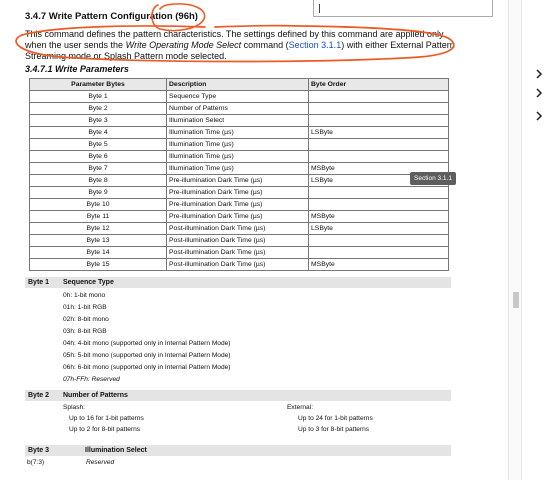  Describe the element at coordinates (238, 282) in the screenshot. I see `byte1-header-bar: Byte 1 Sequence Type` at that location.